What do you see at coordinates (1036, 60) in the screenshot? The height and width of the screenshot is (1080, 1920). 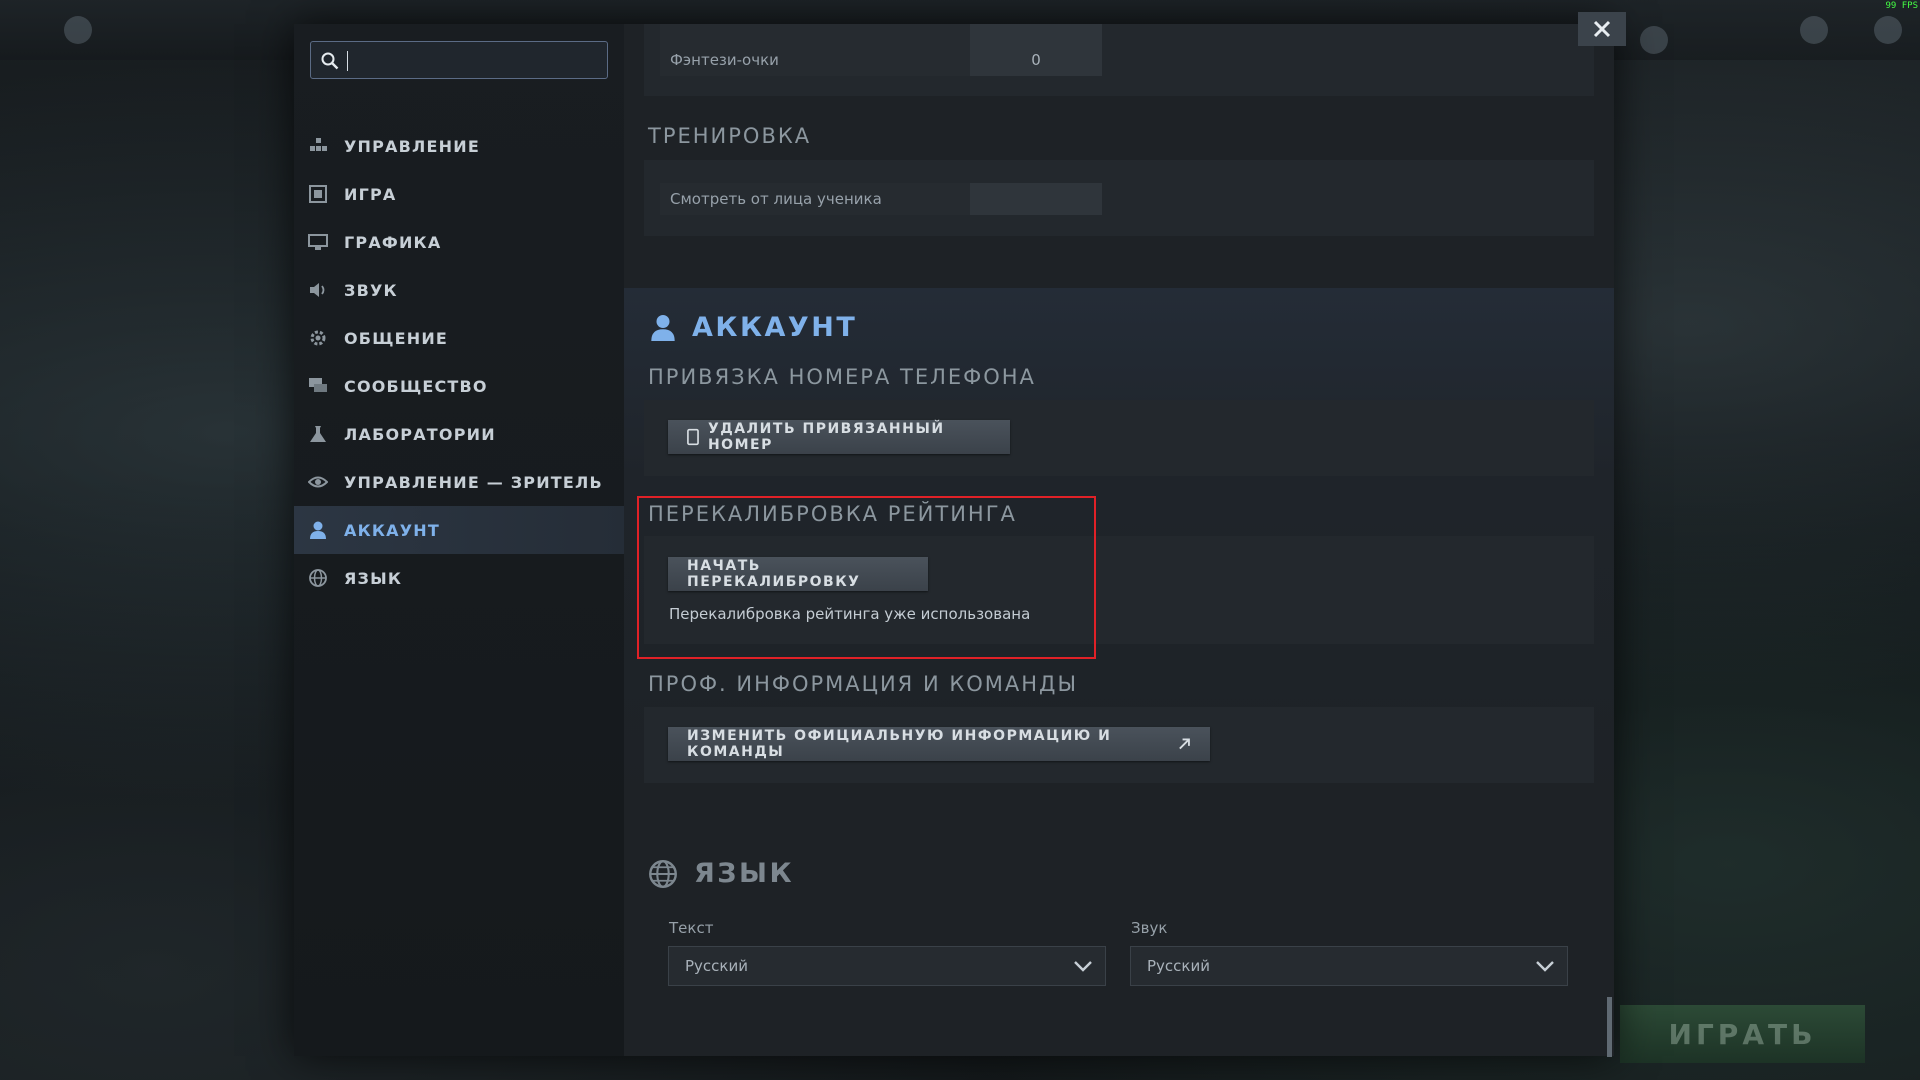 I see `fantasy-points-value: 0` at bounding box center [1036, 60].